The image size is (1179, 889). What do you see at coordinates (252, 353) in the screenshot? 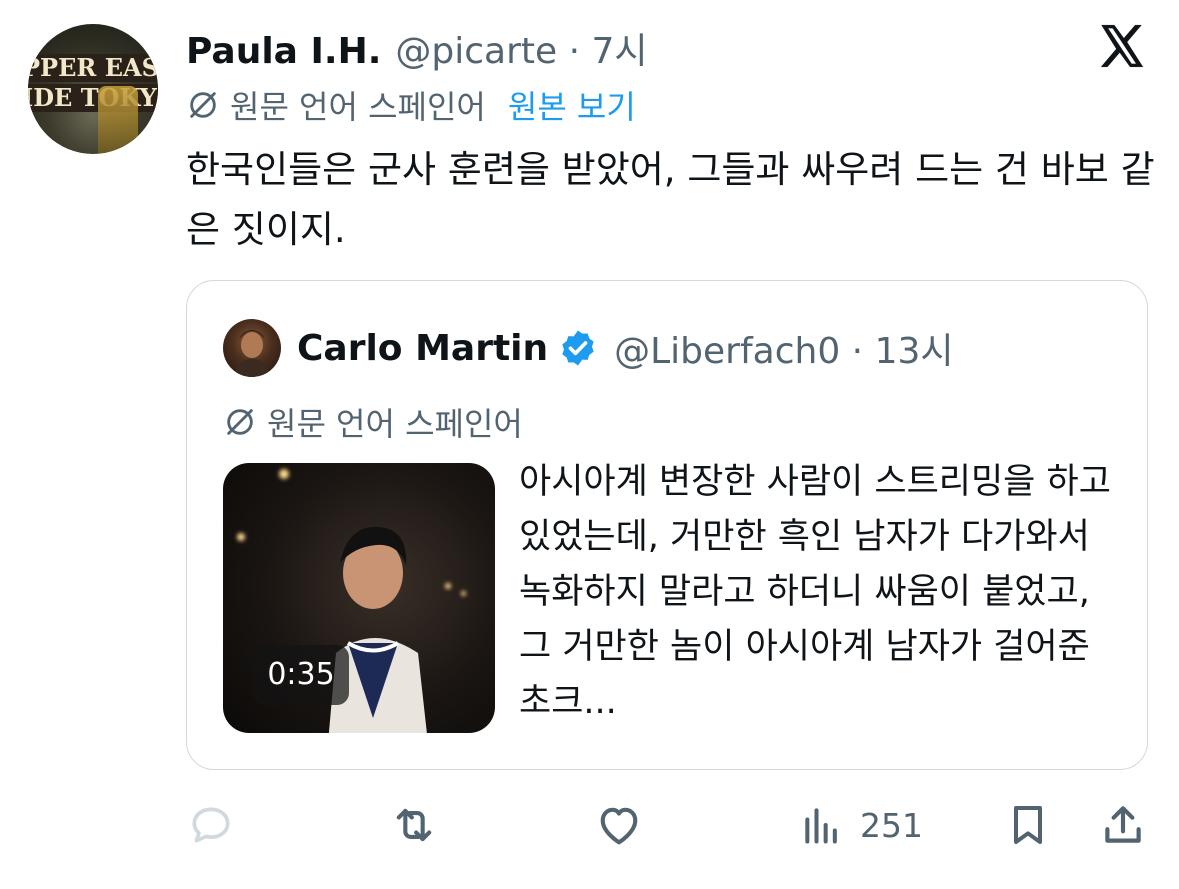
I see `quoted-avatar-portrait` at bounding box center [252, 353].